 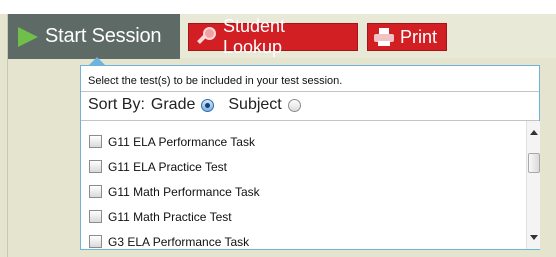 I want to click on test-list-item: G11 Math Practice Test, so click(x=299, y=216).